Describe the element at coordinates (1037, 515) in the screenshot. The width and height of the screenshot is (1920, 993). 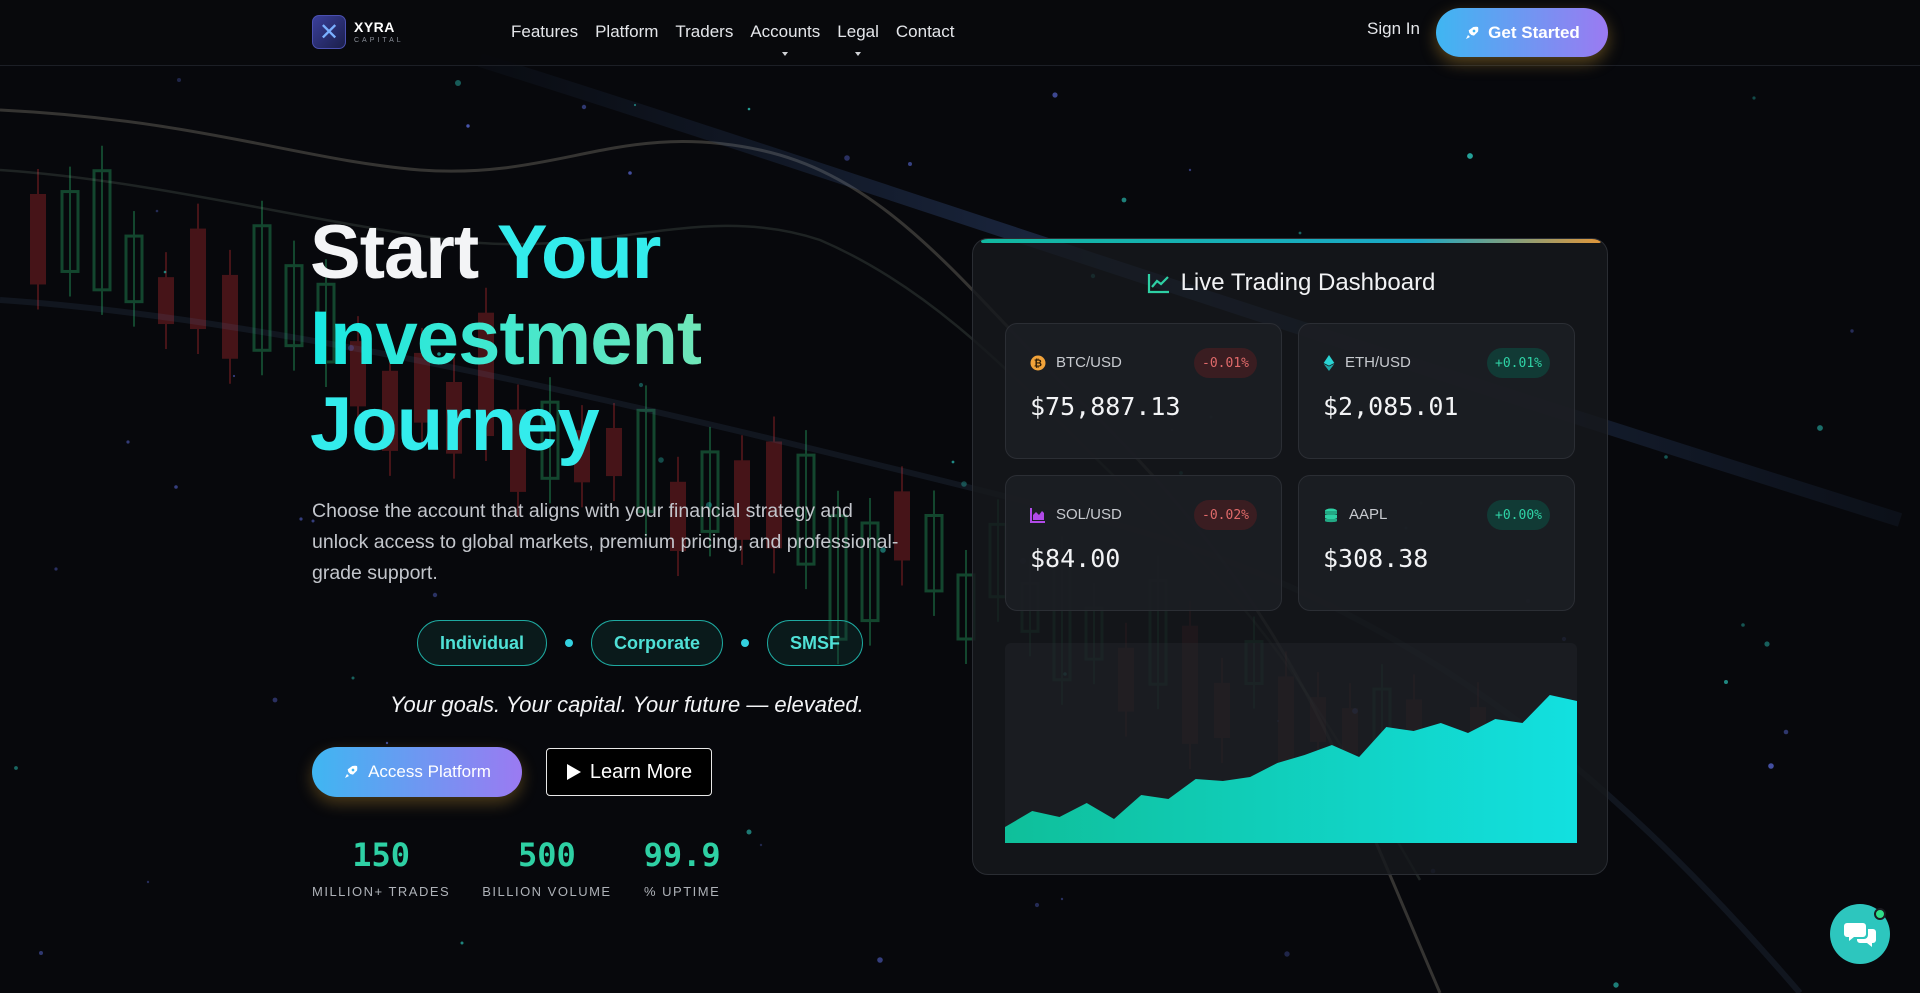
I see `bar-chart-icon` at that location.